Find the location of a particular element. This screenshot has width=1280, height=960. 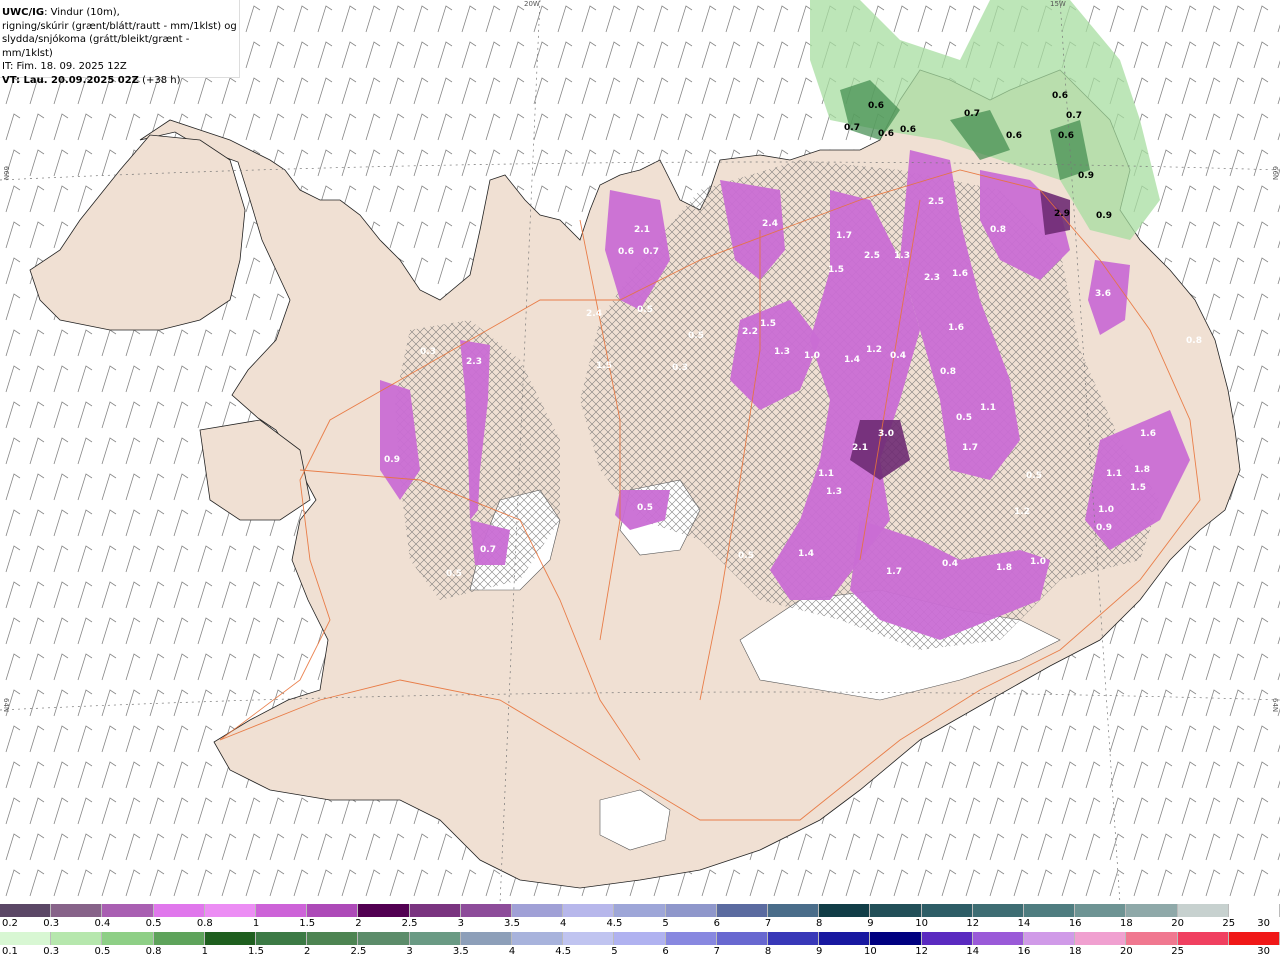

legend-tick-label: 1 is located at coordinates (204, 951).